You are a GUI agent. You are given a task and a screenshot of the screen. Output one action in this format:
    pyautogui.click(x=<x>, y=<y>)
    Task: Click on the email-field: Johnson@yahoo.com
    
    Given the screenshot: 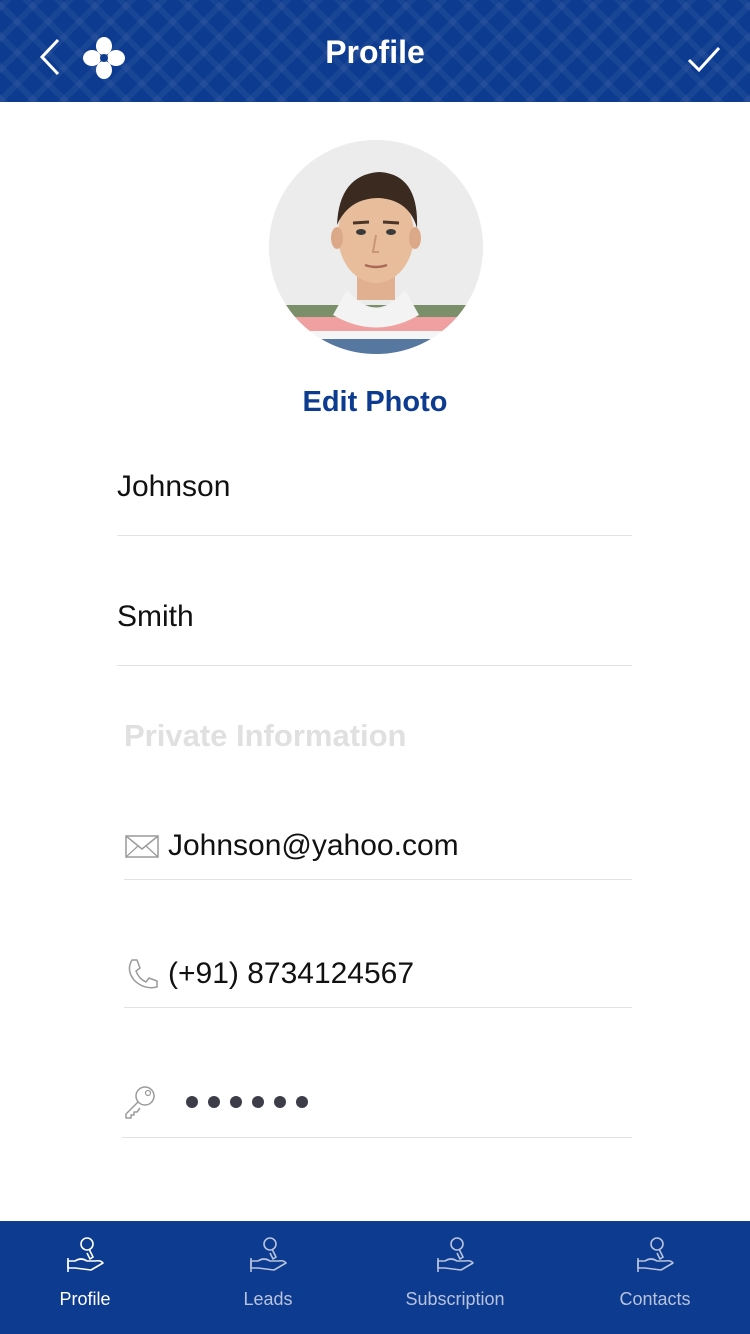 What is the action you would take?
    pyautogui.click(x=378, y=846)
    